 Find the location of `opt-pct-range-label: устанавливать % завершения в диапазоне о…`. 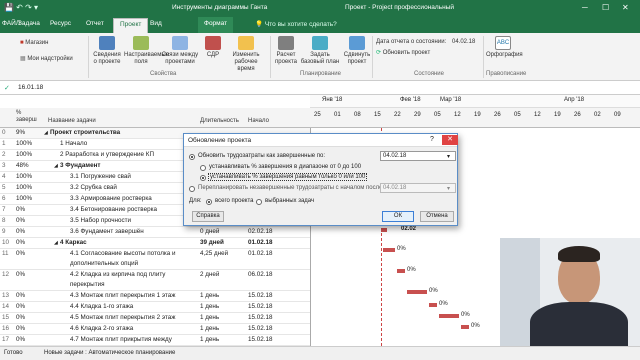

opt-pct-range-label: устанавливать % завершения в диапазоне о… is located at coordinates (285, 167).